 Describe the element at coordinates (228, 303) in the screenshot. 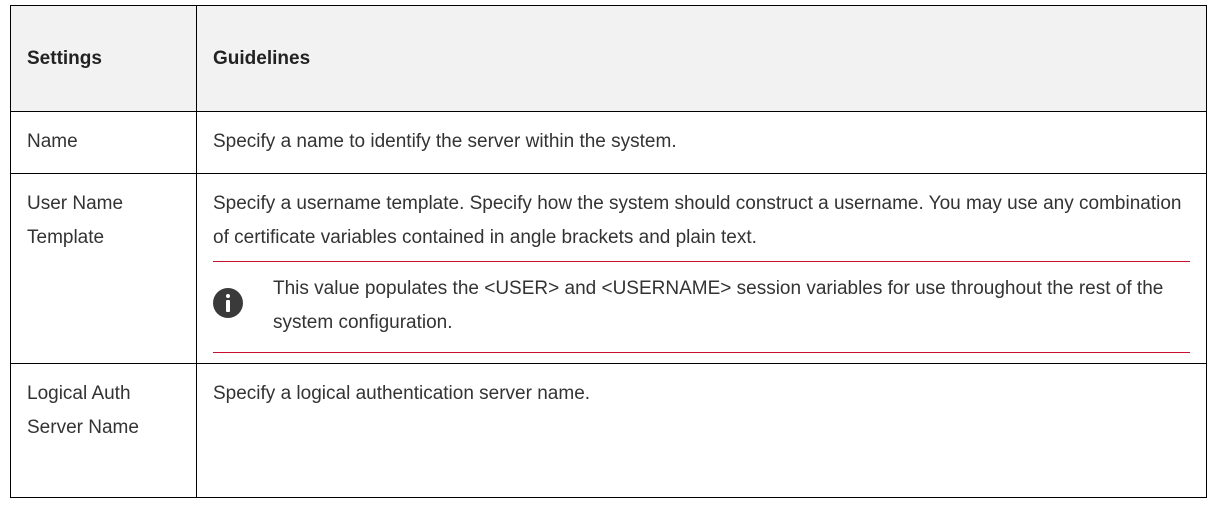

I see `info-icon` at that location.